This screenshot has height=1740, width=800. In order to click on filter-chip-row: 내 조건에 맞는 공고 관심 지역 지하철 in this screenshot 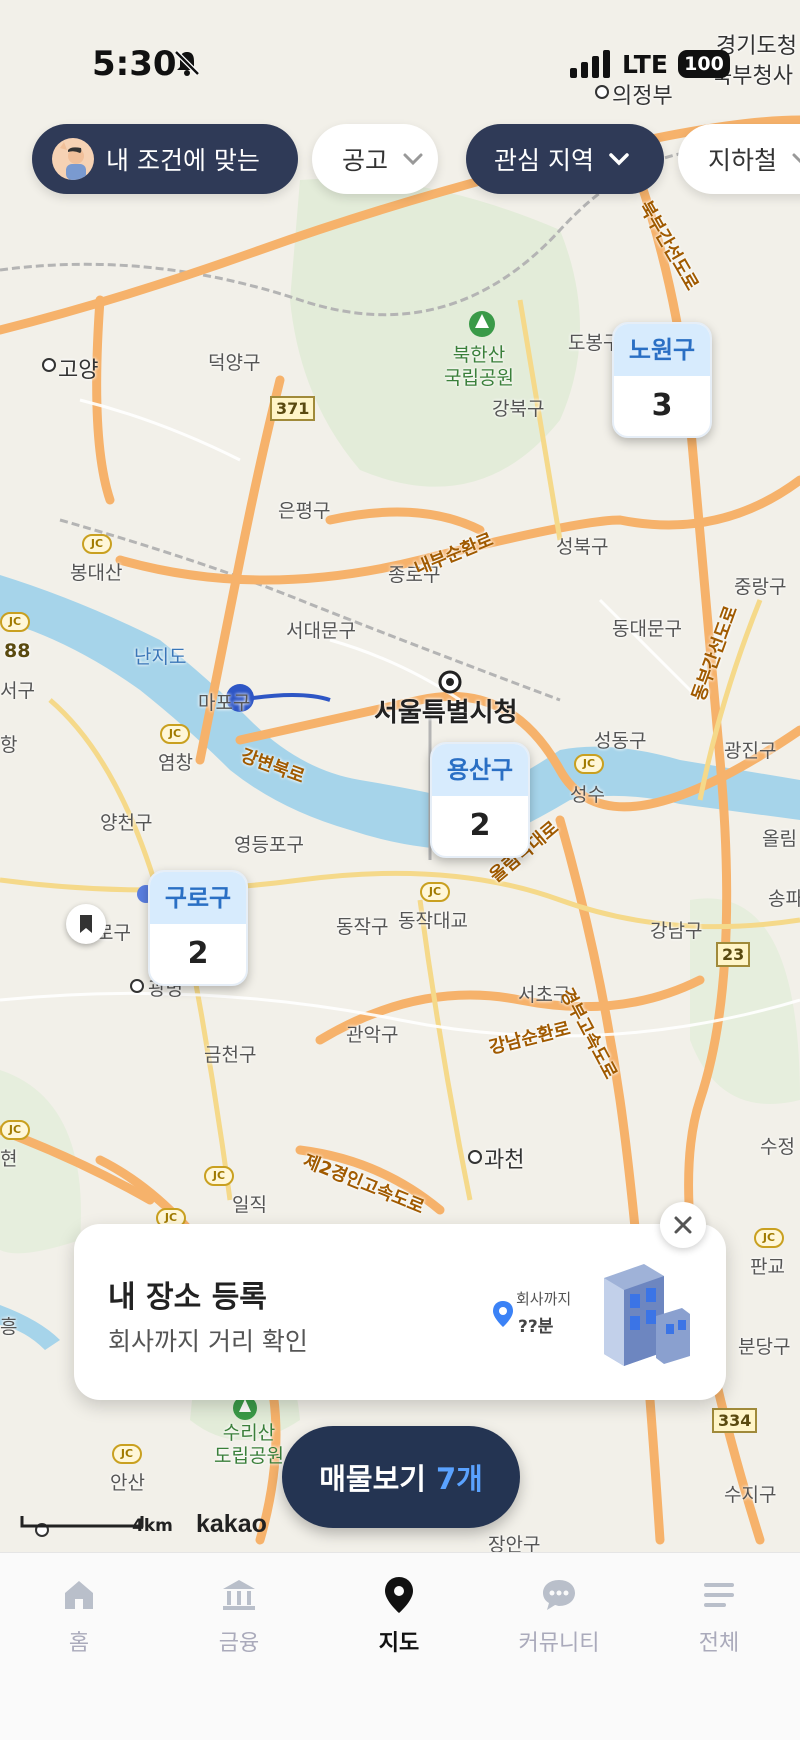, I will do `click(416, 159)`.